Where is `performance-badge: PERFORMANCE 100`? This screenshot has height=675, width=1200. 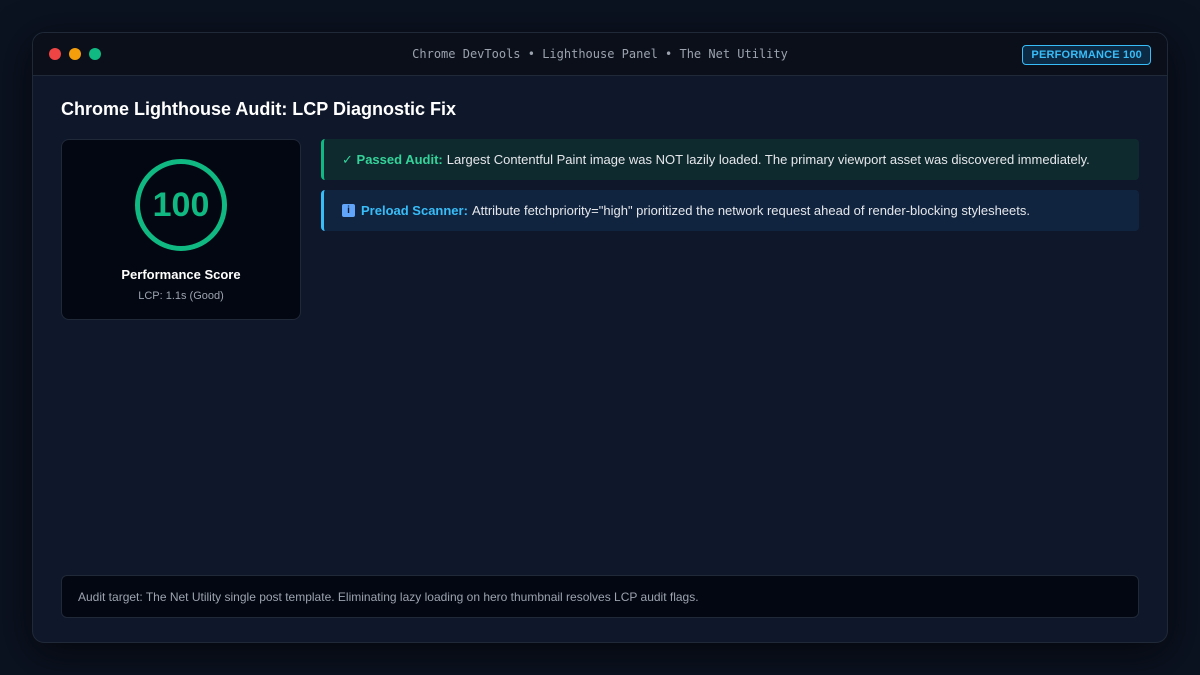
performance-badge: PERFORMANCE 100 is located at coordinates (1086, 55).